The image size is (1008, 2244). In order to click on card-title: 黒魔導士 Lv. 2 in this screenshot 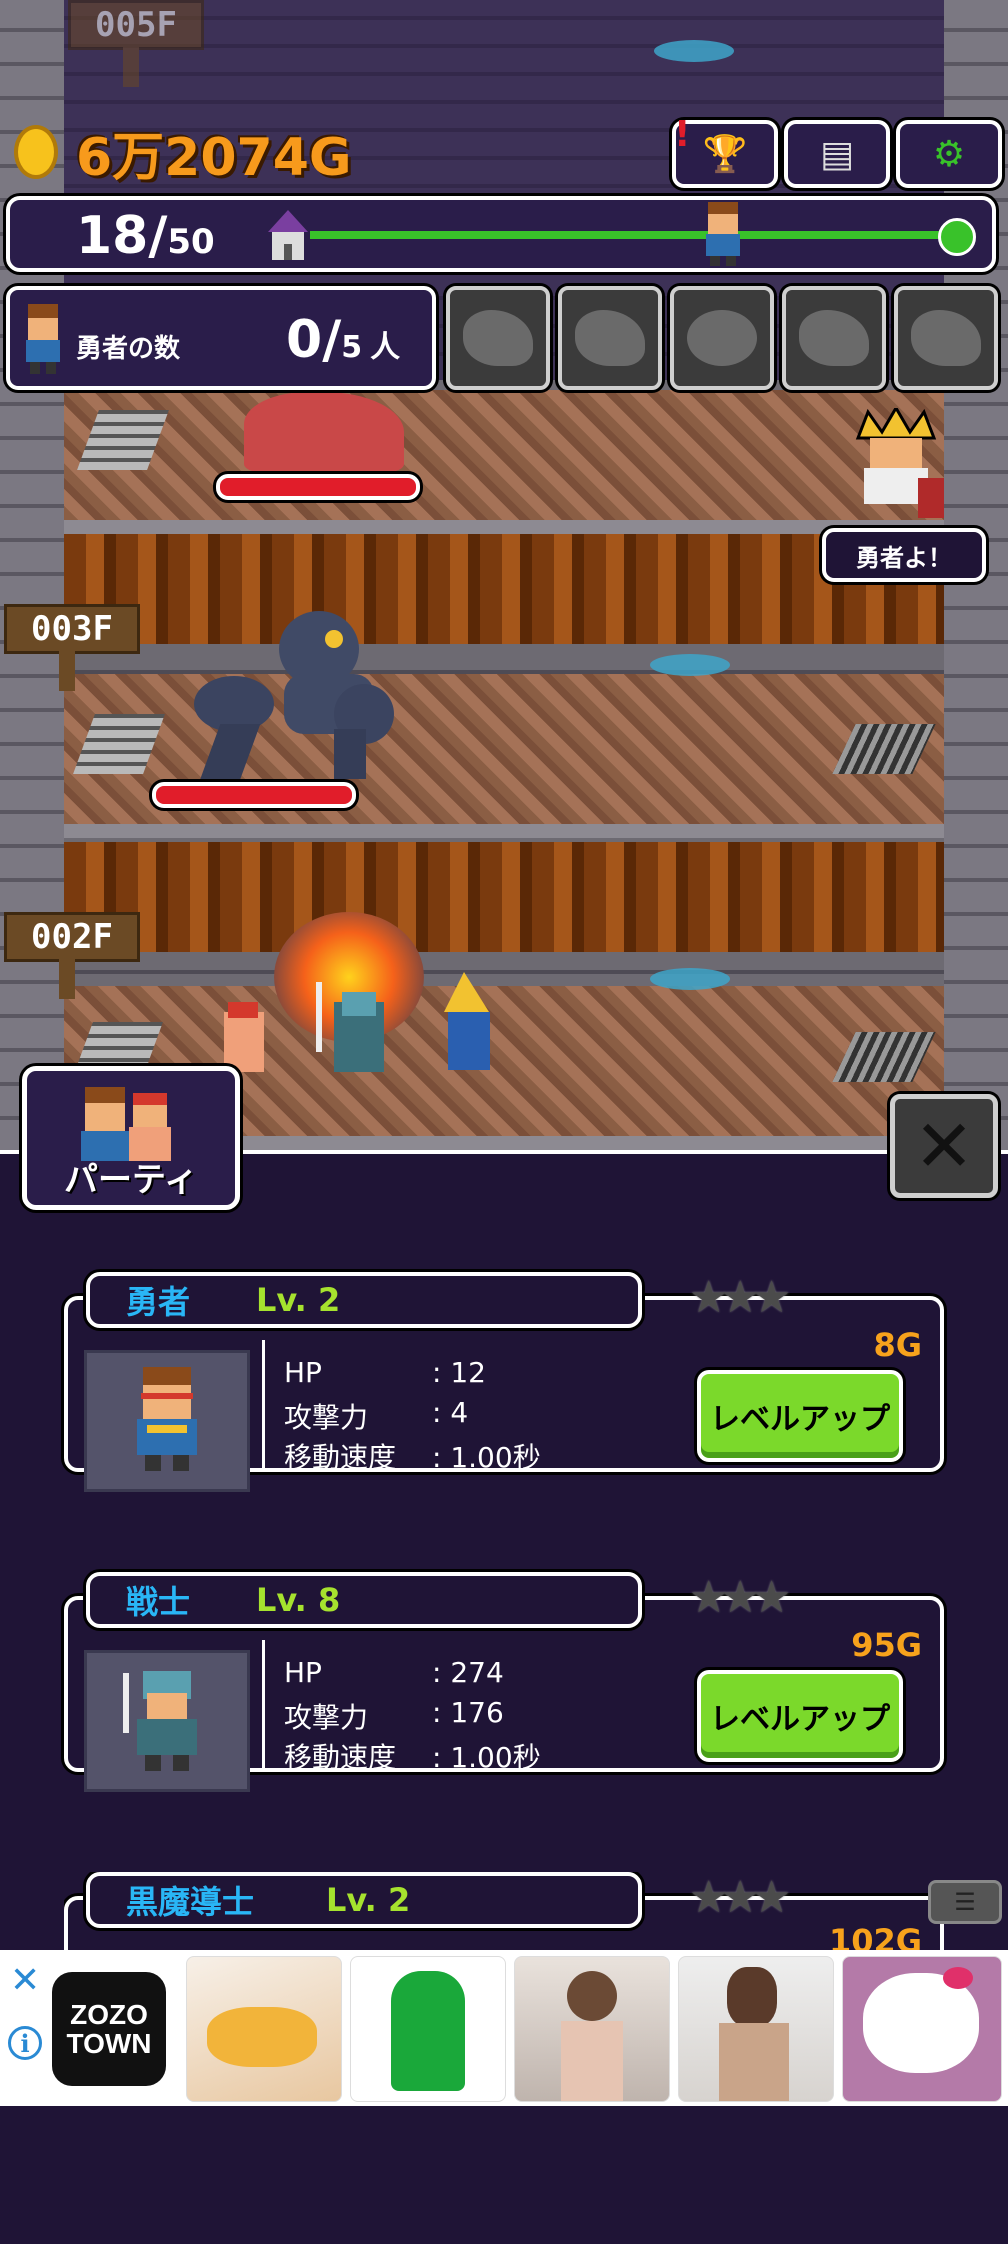, I will do `click(364, 1900)`.